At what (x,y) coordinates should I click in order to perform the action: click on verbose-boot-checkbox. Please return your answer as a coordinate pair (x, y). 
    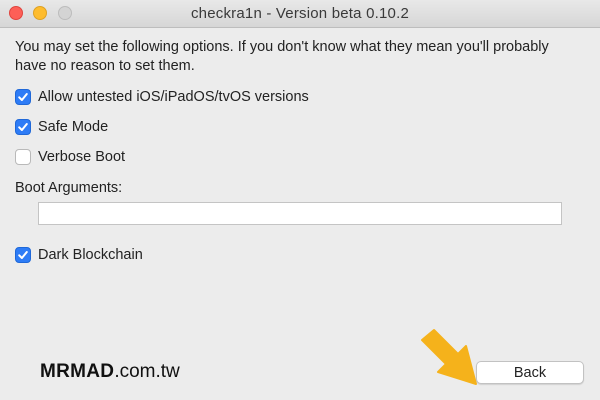
    Looking at the image, I should click on (23, 157).